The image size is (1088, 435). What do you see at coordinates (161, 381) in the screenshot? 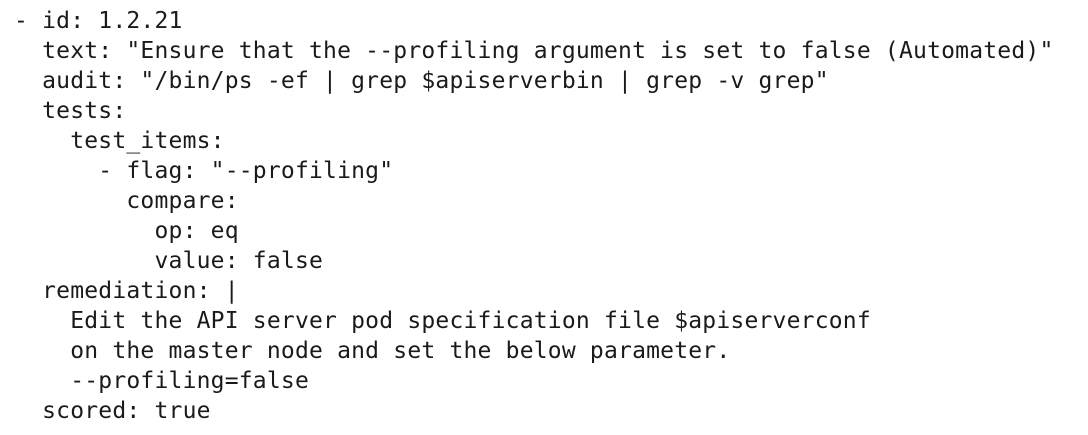
I see `code-line-remediation-3: --profiling=false` at bounding box center [161, 381].